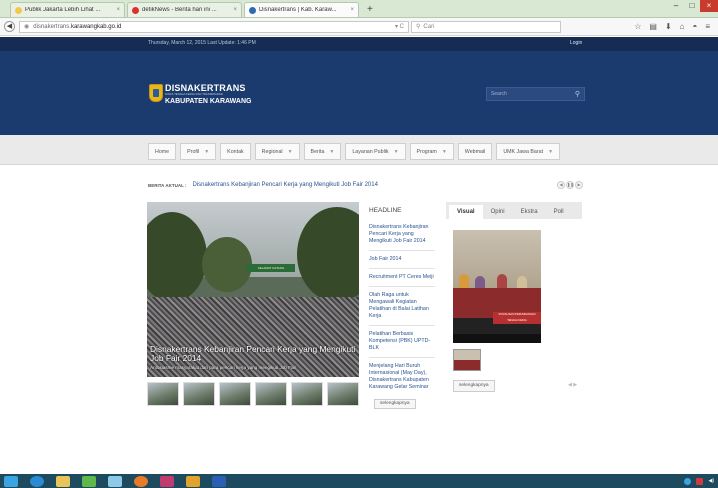 Image resolution: width=718 pixels, height=488 pixels. What do you see at coordinates (499, 94) in the screenshot?
I see `site-search-placeholder: Search` at bounding box center [499, 94].